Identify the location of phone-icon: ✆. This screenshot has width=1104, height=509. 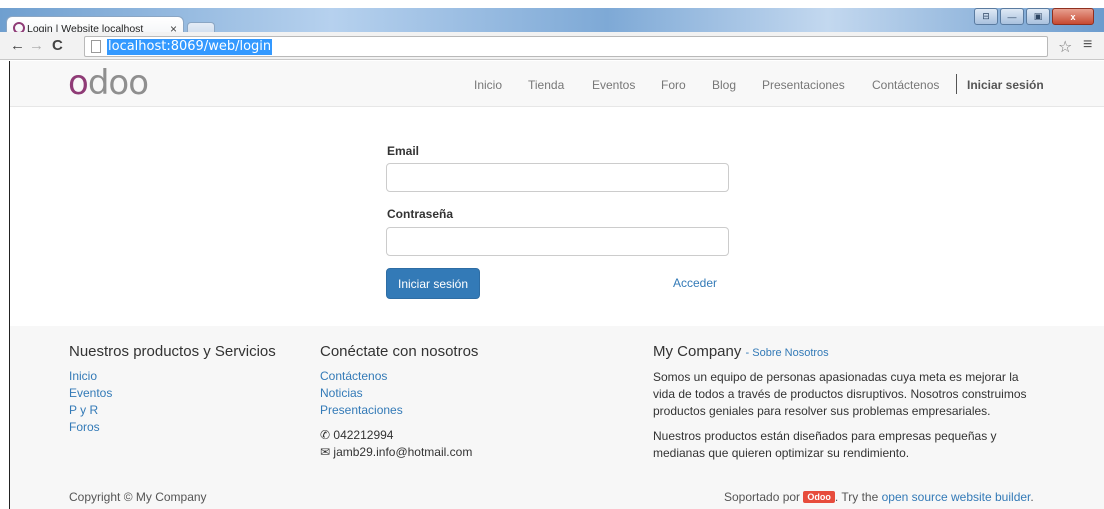
(325, 435).